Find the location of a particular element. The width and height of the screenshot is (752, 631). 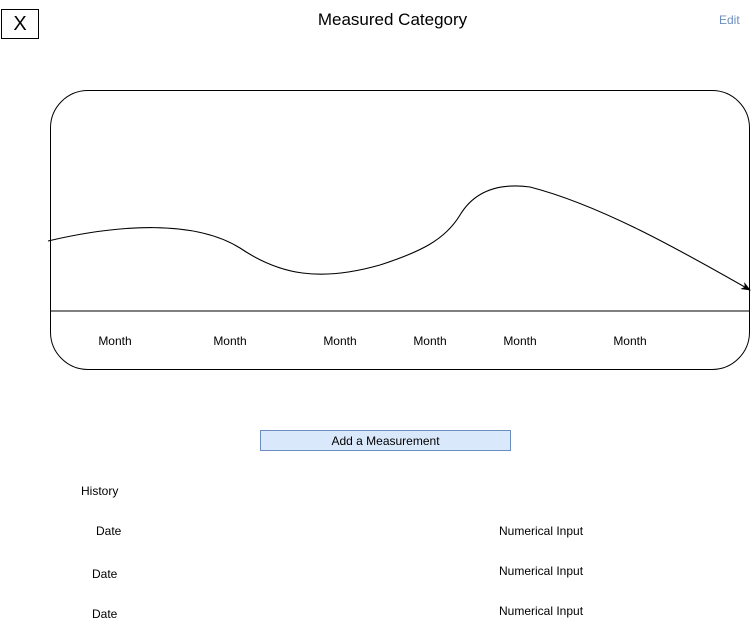

history-heading: History is located at coordinates (100, 491).